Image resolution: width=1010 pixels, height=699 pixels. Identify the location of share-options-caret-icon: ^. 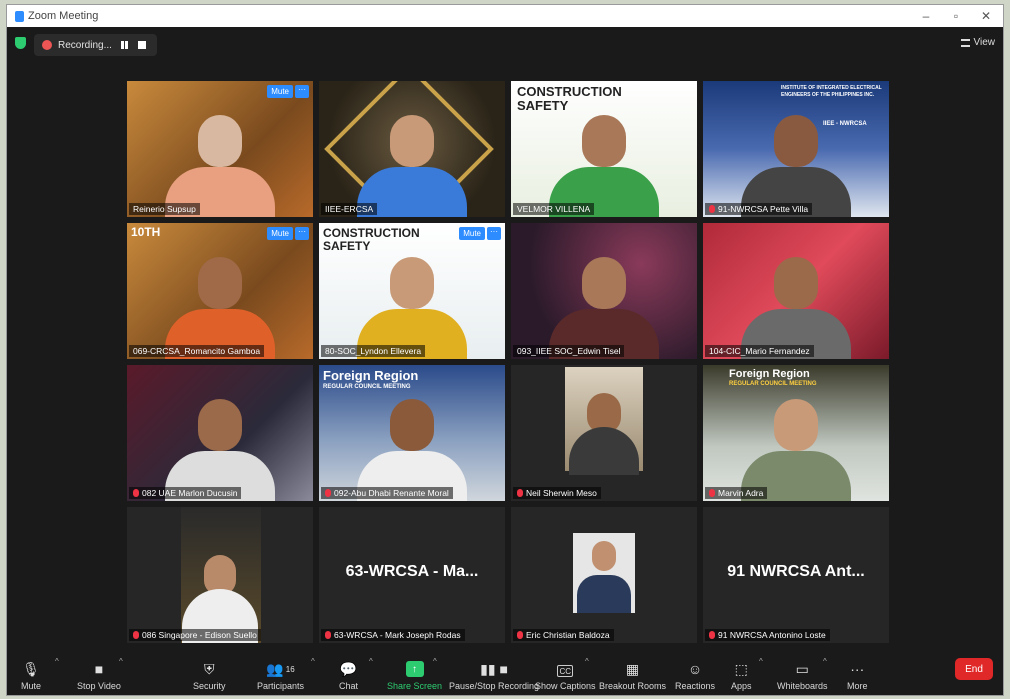
(435, 661).